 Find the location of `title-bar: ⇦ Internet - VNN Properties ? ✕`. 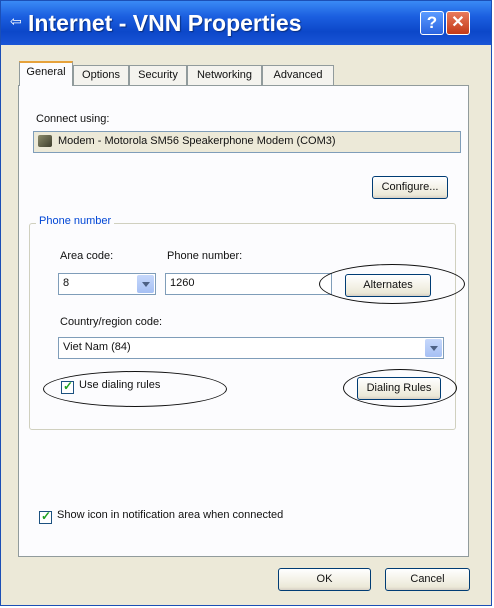

title-bar: ⇦ Internet - VNN Properties ? ✕ is located at coordinates (246, 23).